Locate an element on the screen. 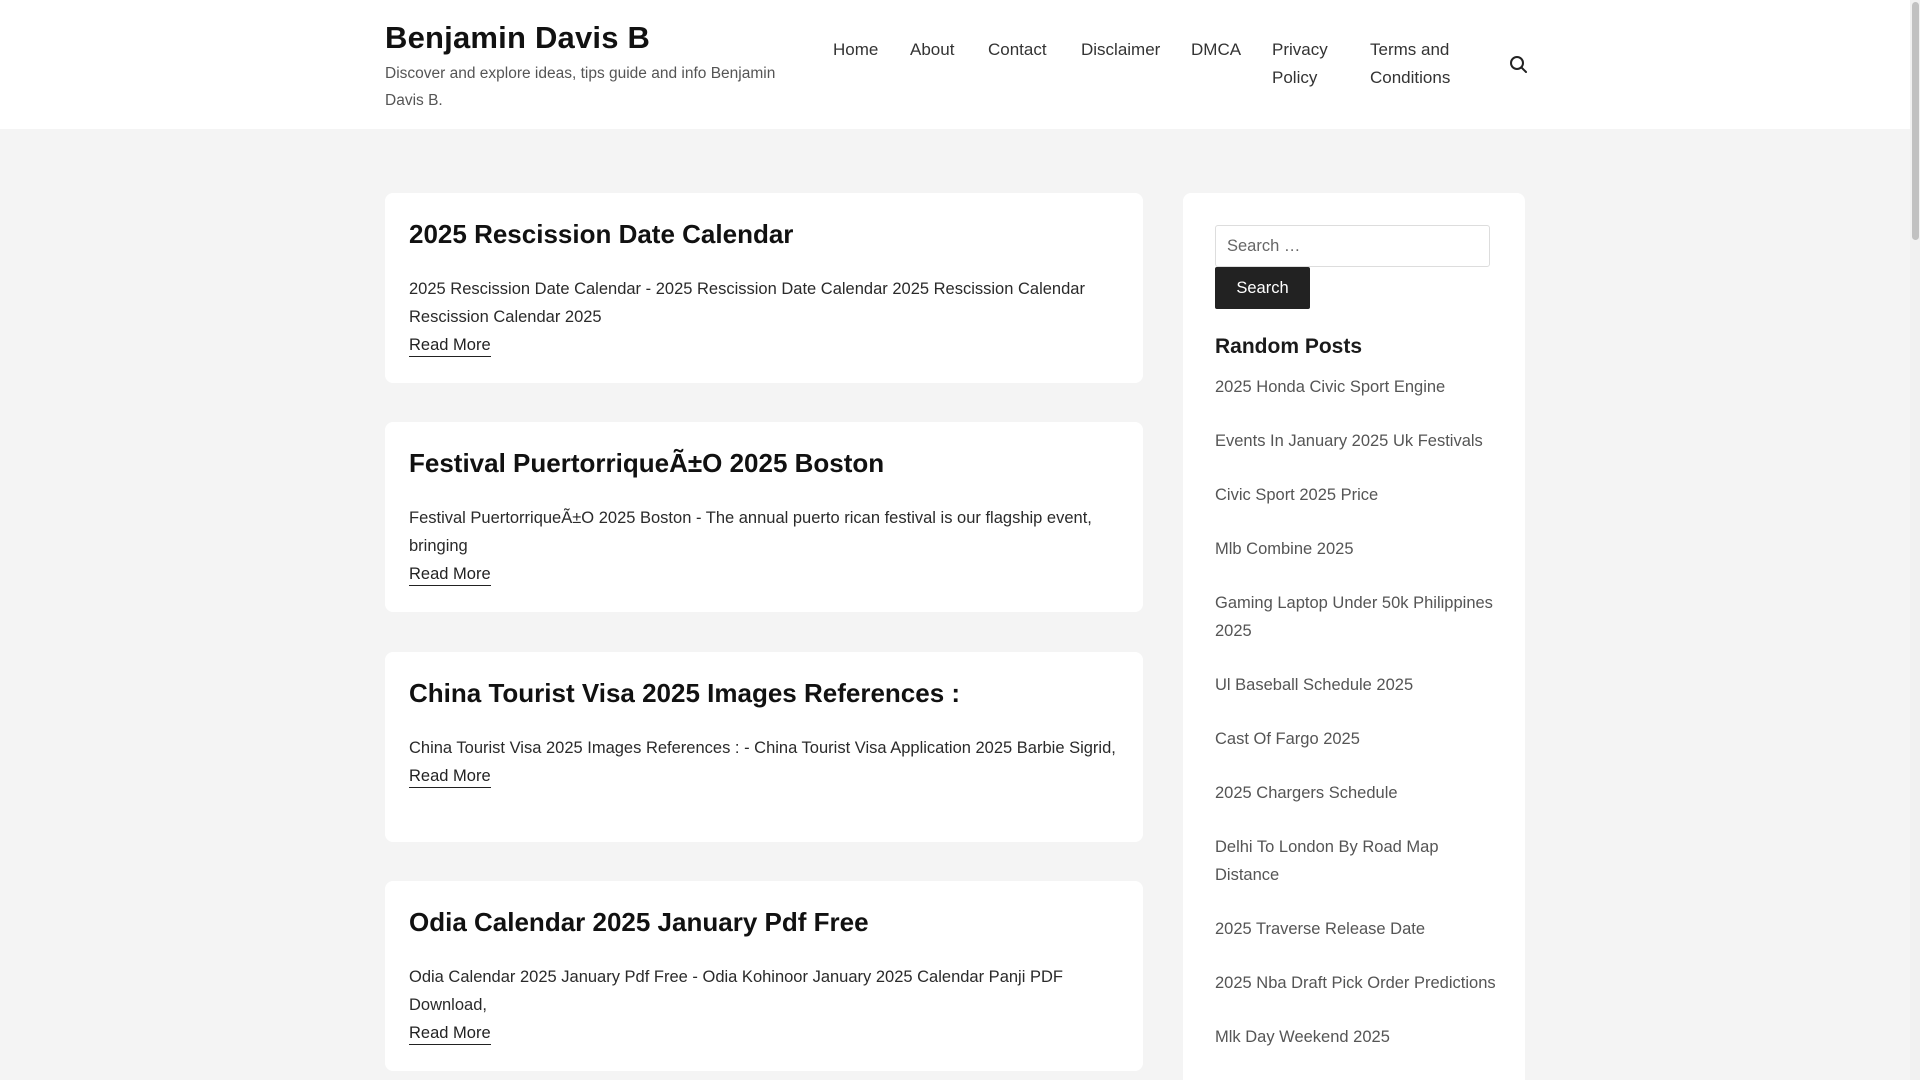 The width and height of the screenshot is (1920, 1080). post-title: Odia Calendar 2025 January Pdf Free is located at coordinates (639, 922).